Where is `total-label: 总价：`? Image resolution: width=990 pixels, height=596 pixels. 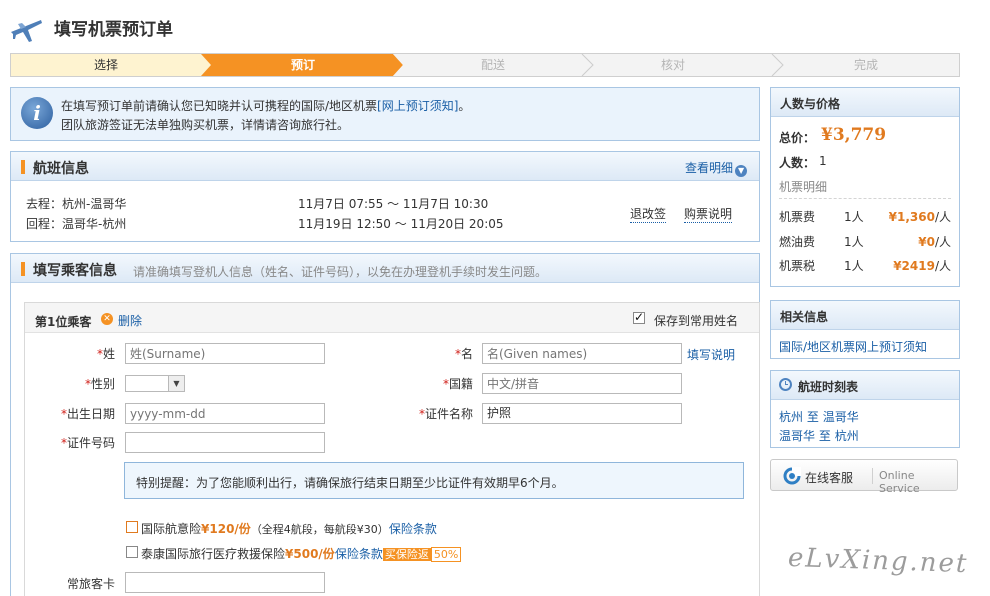 total-label: 总价： is located at coordinates (797, 138).